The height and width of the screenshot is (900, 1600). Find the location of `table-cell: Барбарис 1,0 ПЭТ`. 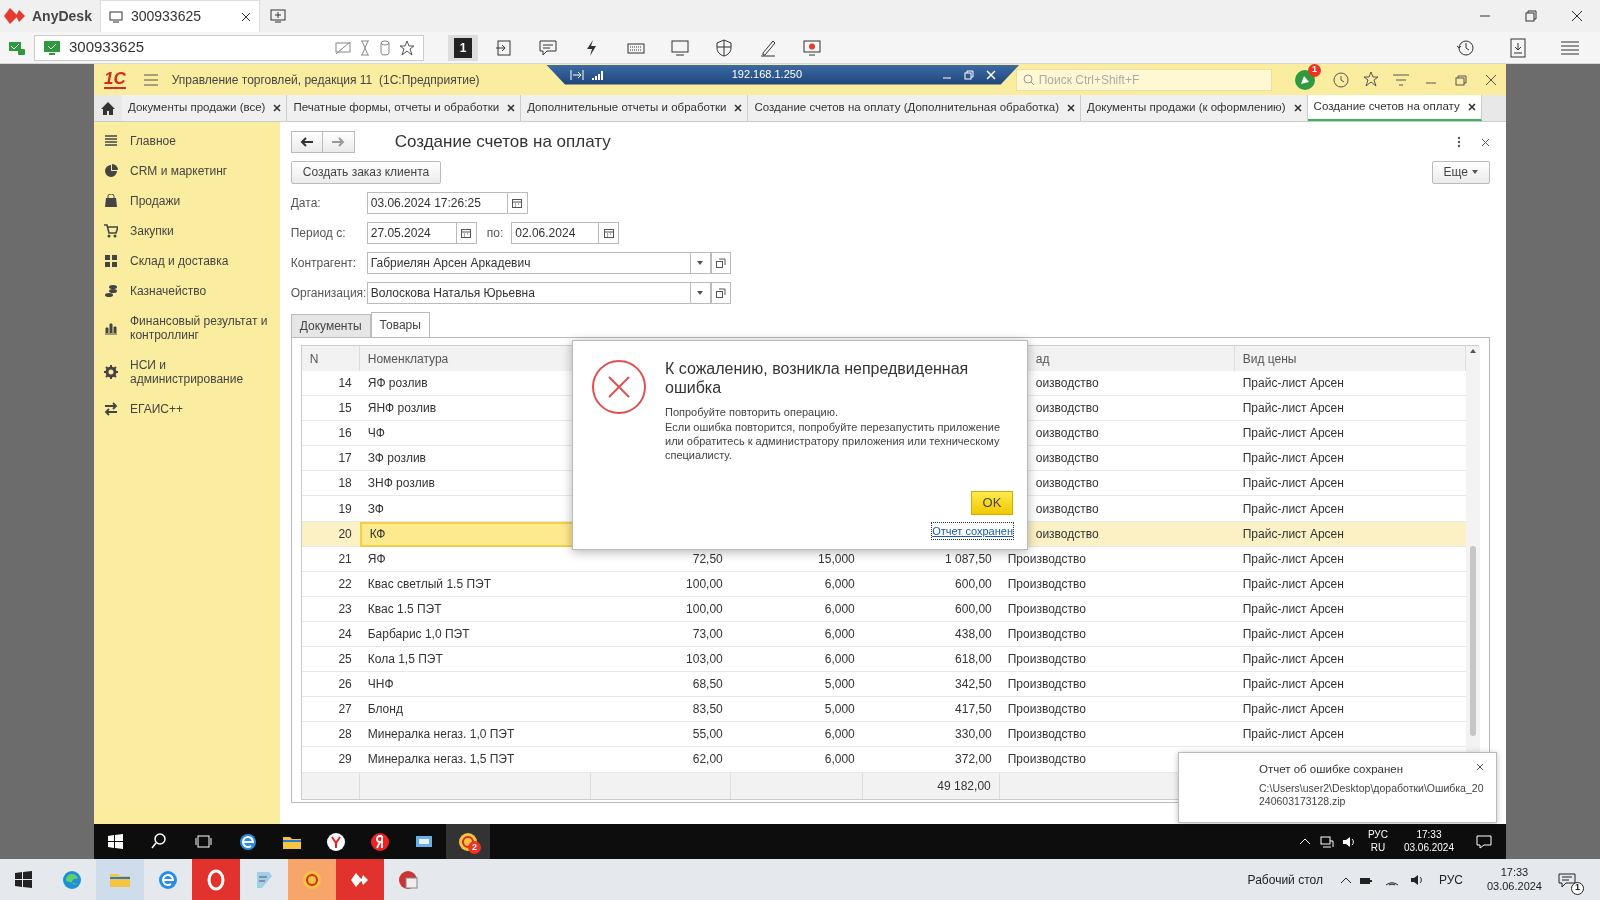

table-cell: Барбарис 1,0 ПЭТ is located at coordinates (475, 634).